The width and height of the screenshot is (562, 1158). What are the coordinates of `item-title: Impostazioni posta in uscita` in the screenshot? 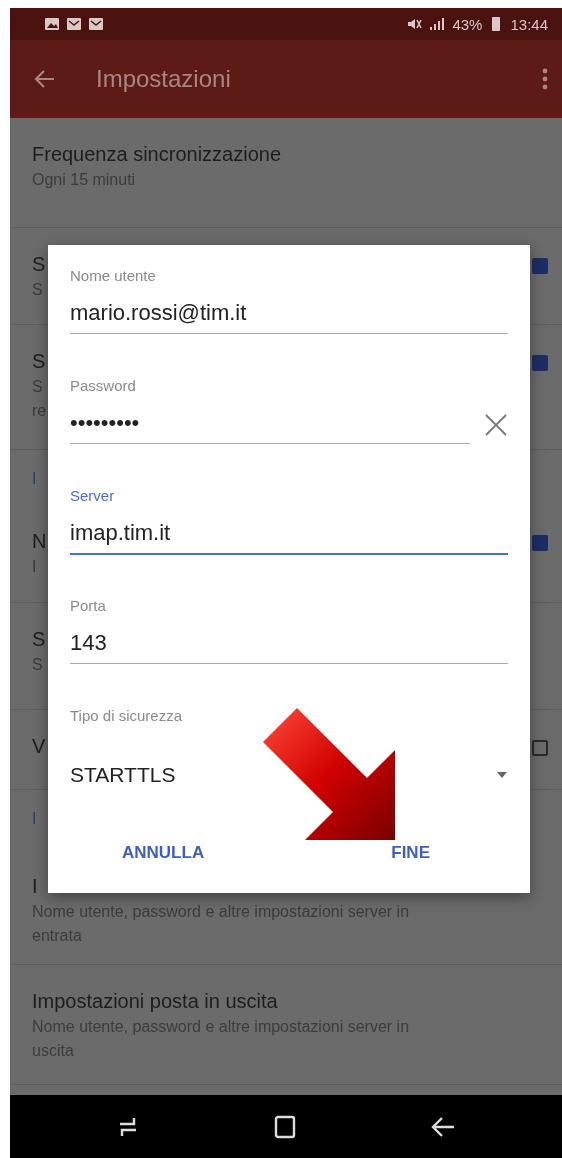 It's located at (155, 1001).